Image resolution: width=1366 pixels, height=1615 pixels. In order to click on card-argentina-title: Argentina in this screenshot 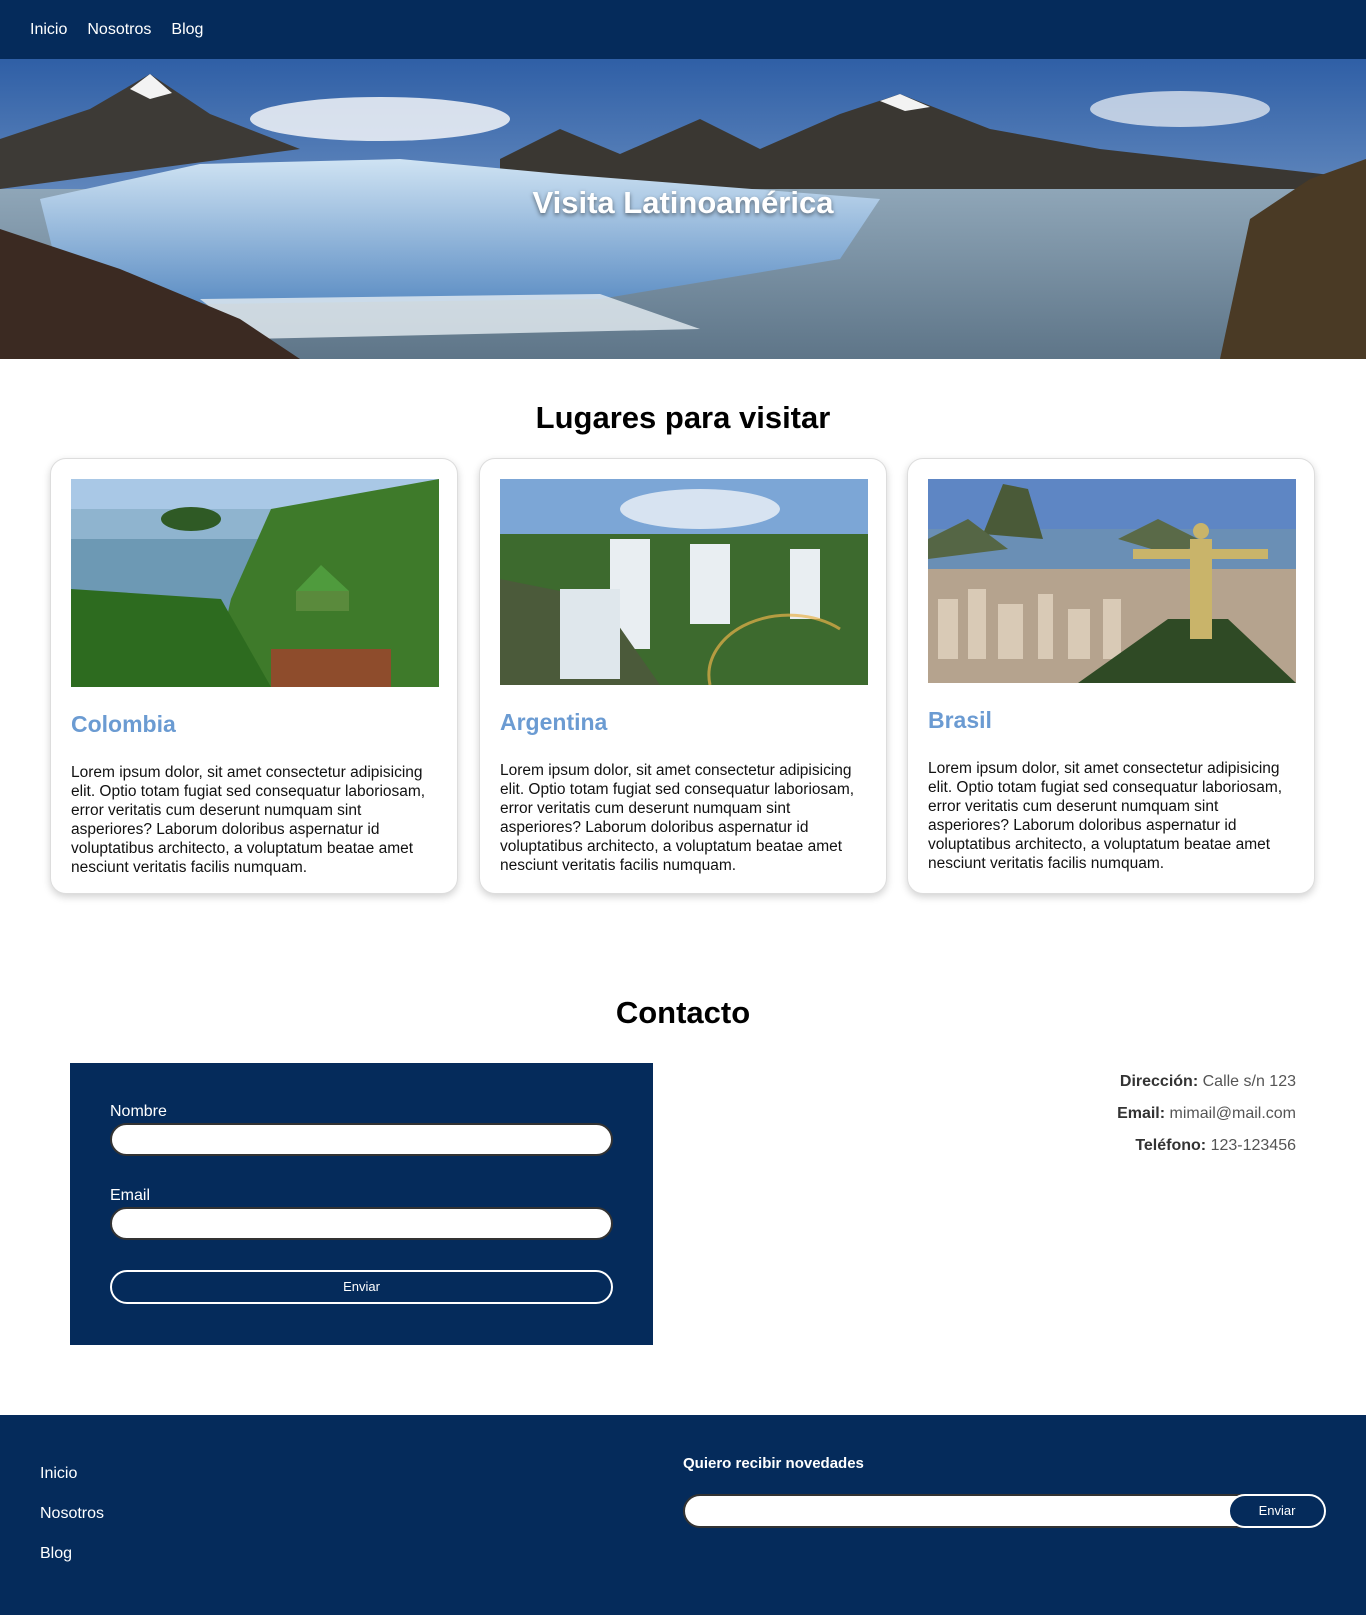, I will do `click(554, 722)`.